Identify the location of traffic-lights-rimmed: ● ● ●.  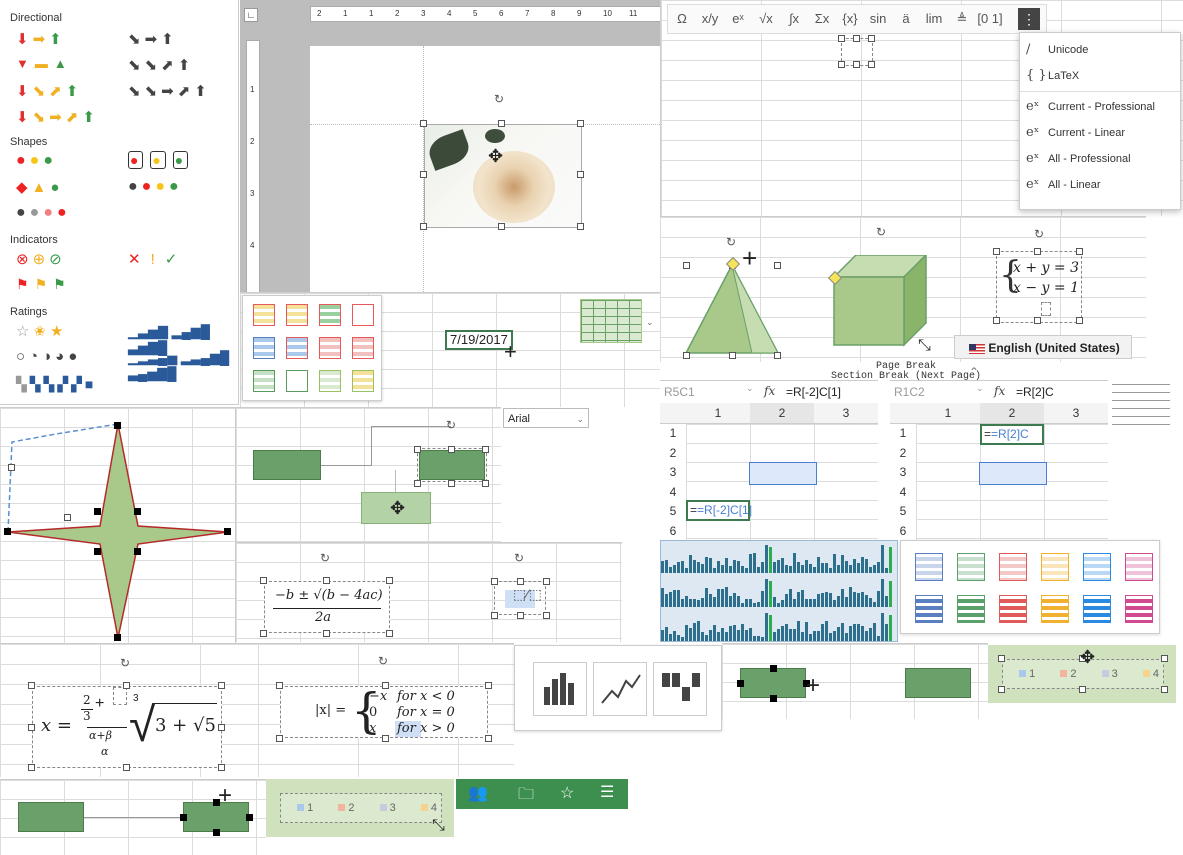
(158, 160).